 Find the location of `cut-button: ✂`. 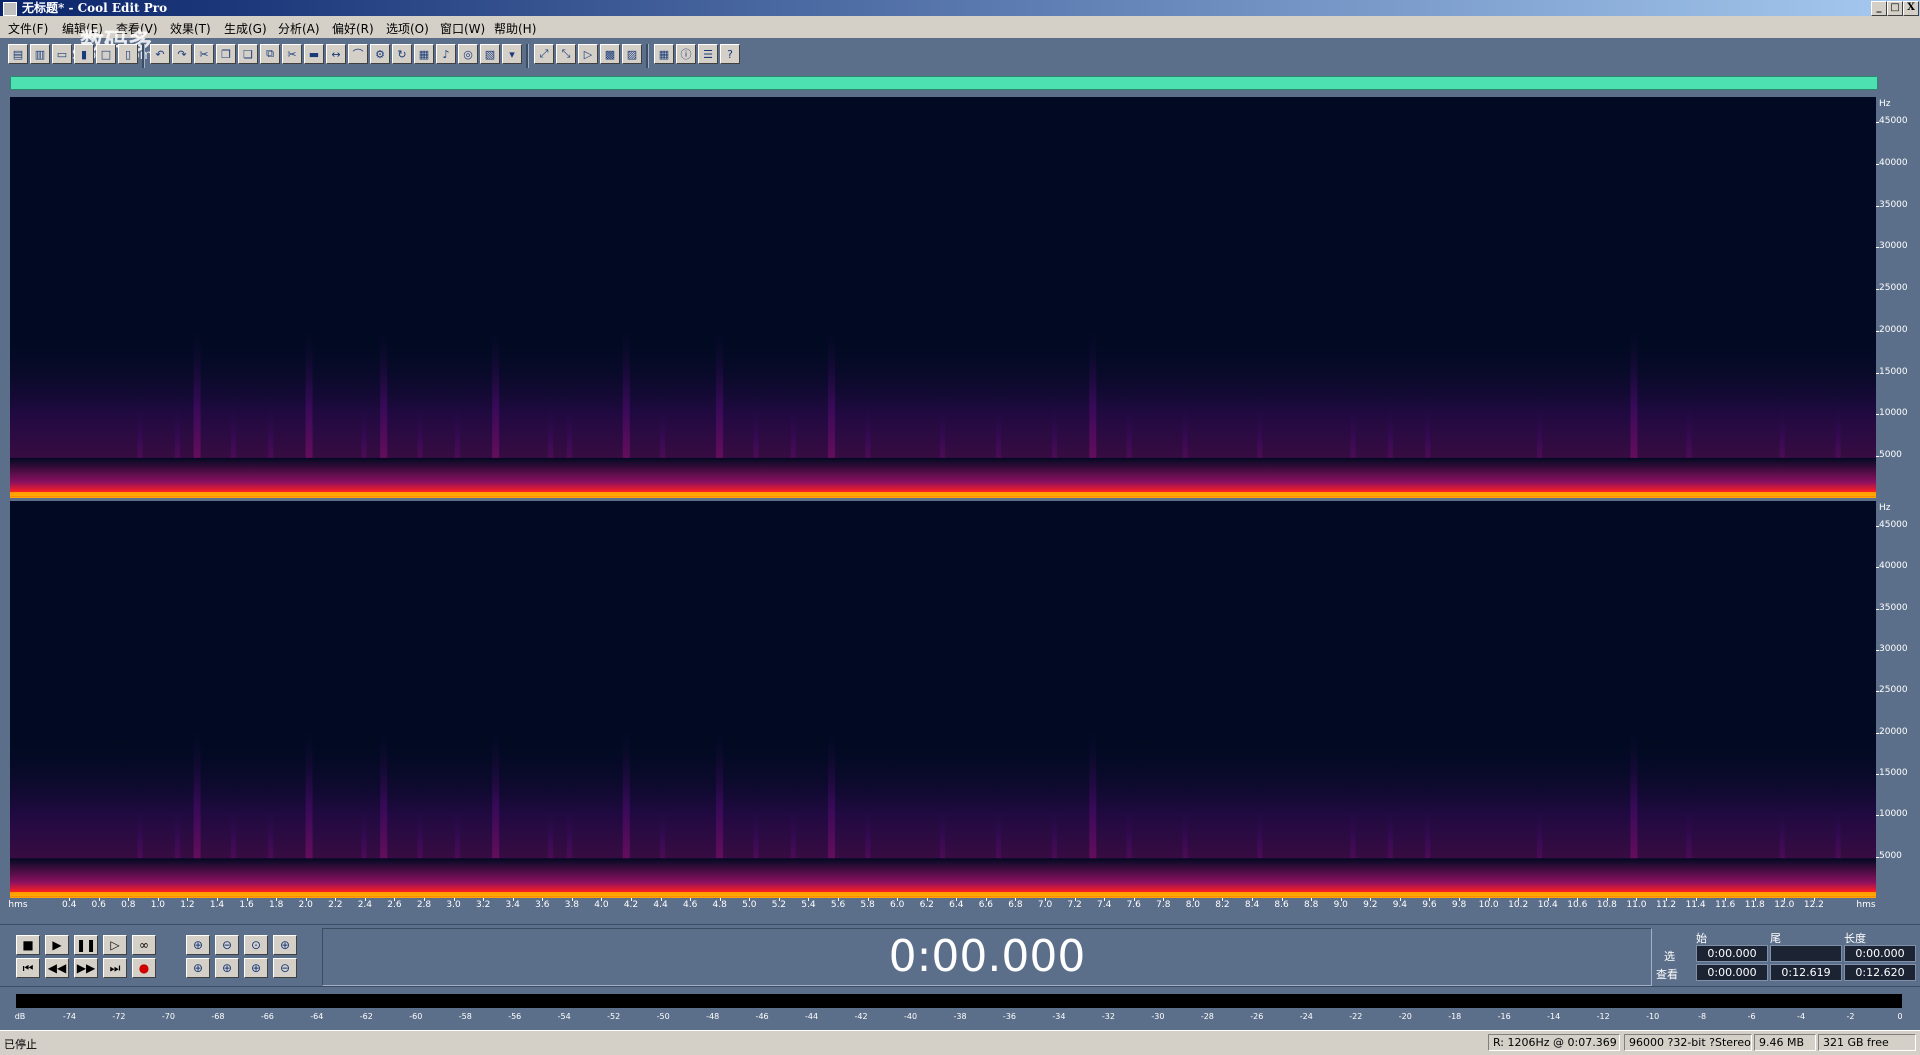

cut-button: ✂ is located at coordinates (204, 54).